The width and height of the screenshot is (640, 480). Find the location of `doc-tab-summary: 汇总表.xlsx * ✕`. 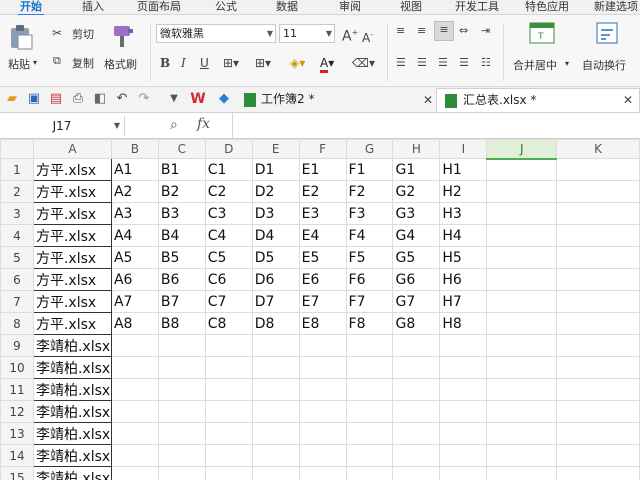

doc-tab-summary: 汇总表.xlsx * ✕ is located at coordinates (538, 100).